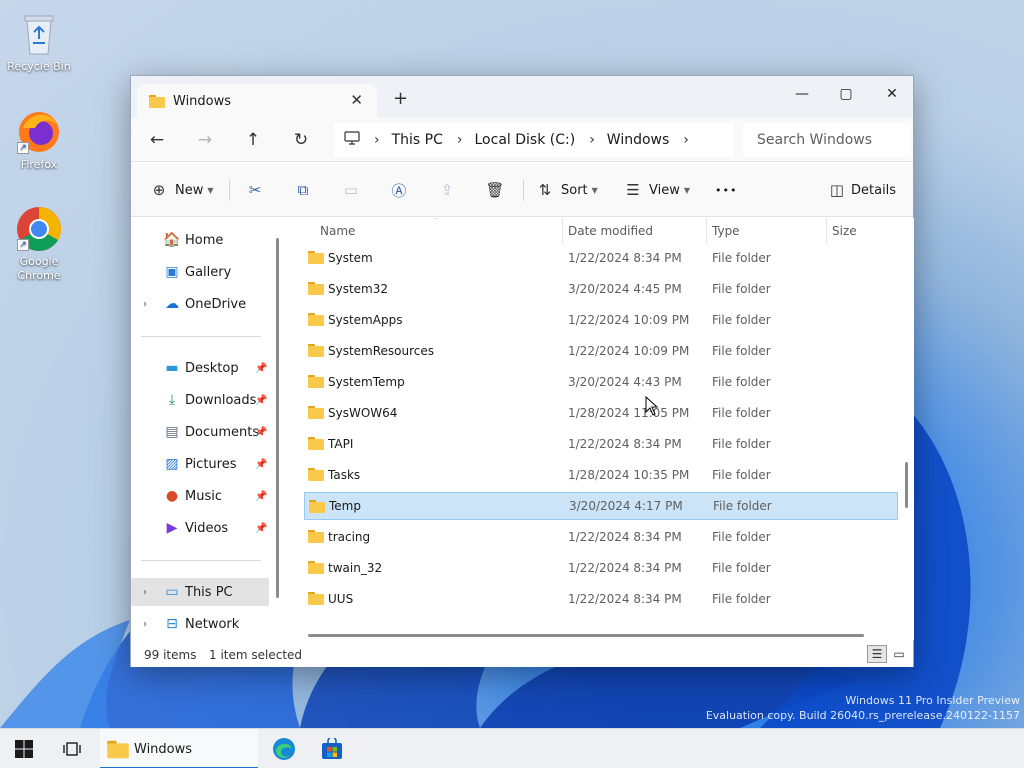  Describe the element at coordinates (400, 98) in the screenshot. I see `new-tab-button: +` at that location.